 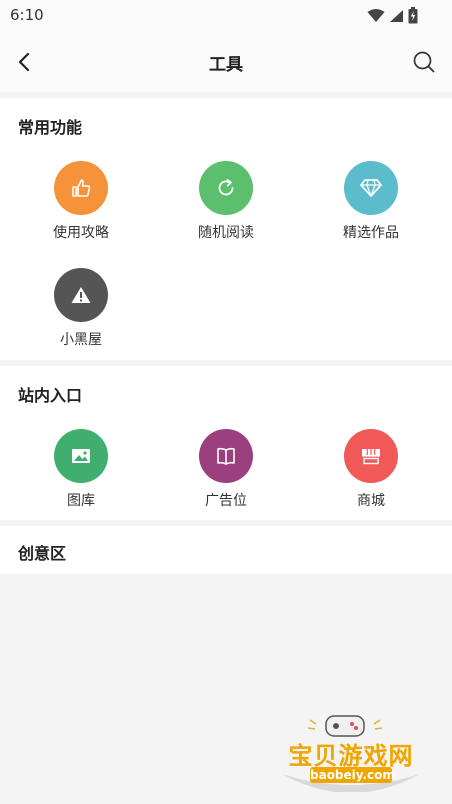 What do you see at coordinates (413, 15) in the screenshot?
I see `battery-charging-icon` at bounding box center [413, 15].